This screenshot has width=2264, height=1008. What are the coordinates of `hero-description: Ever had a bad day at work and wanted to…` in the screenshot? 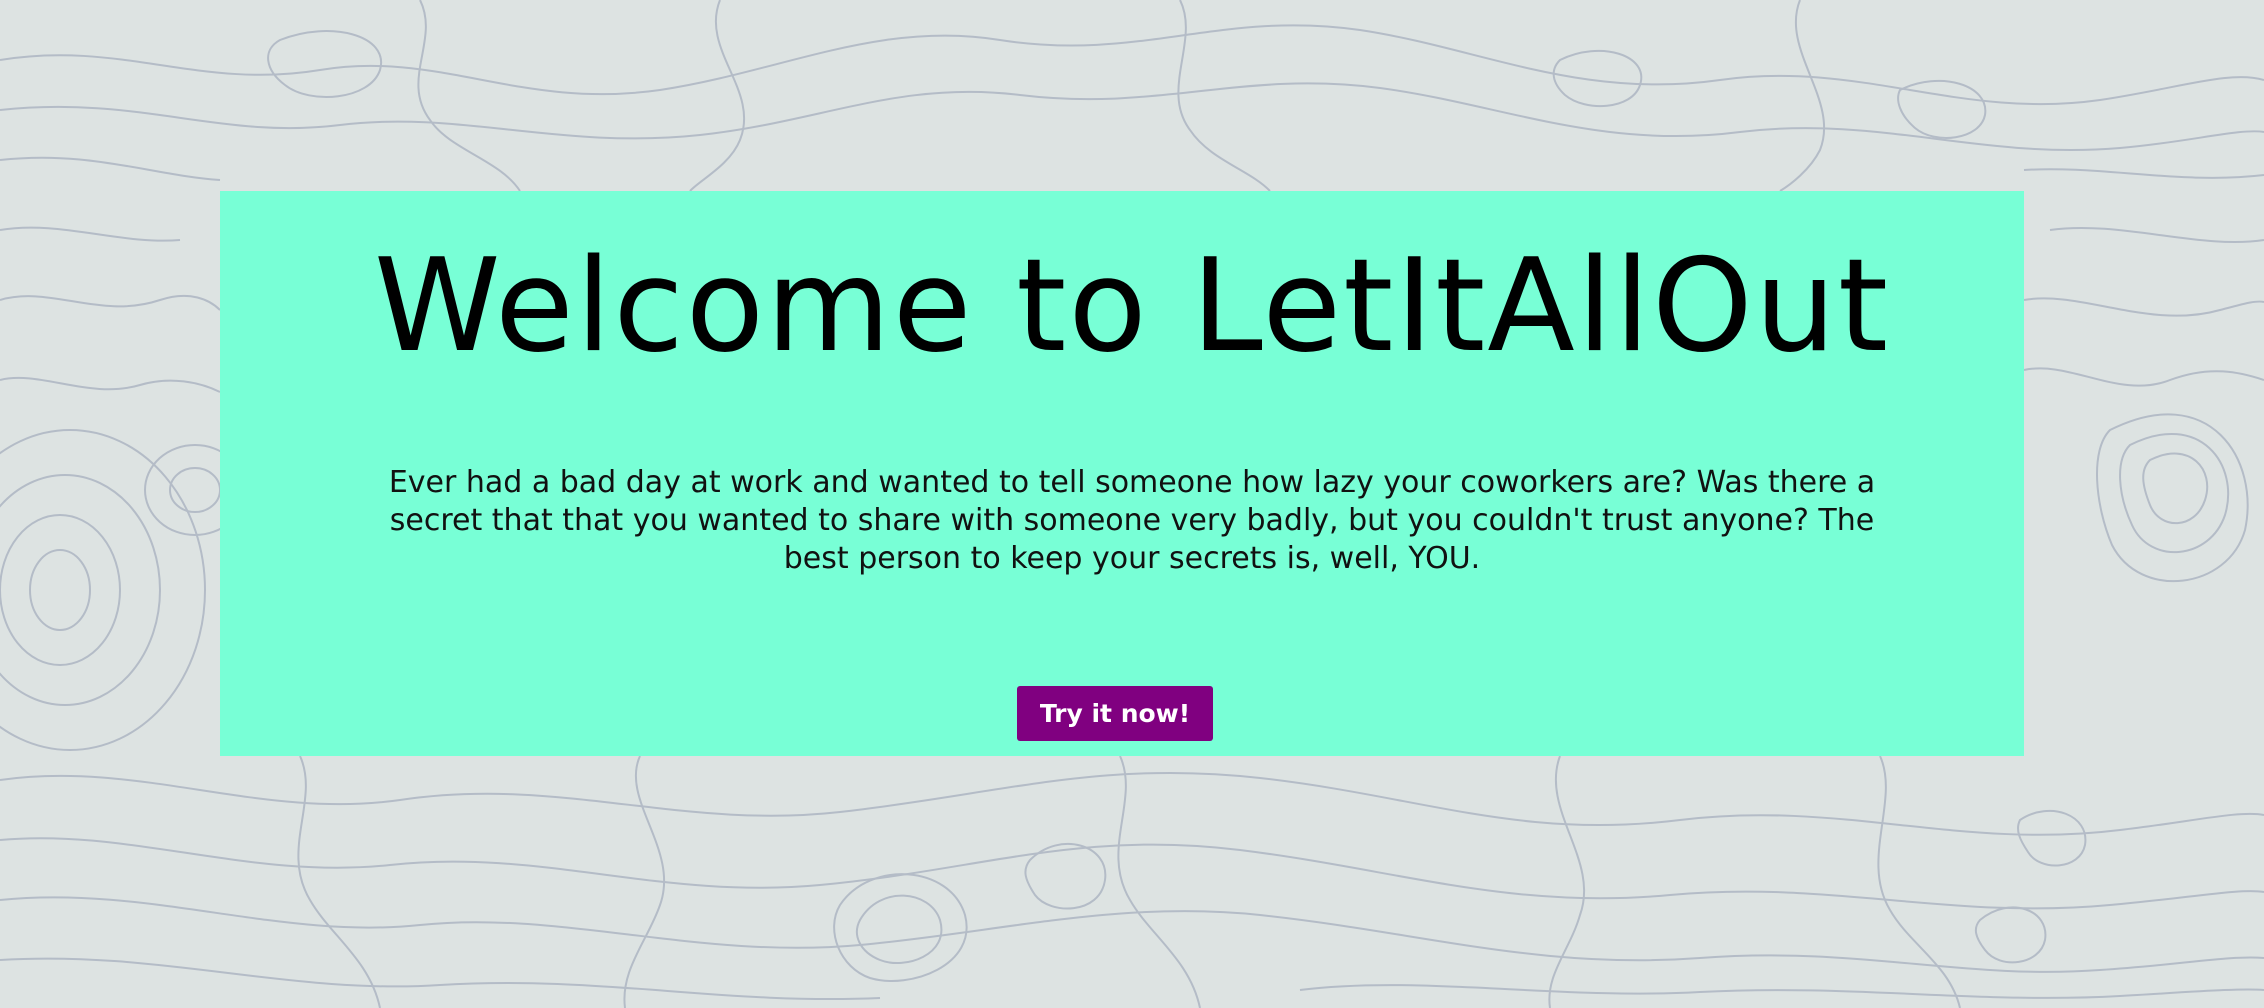 It's located at (1132, 520).